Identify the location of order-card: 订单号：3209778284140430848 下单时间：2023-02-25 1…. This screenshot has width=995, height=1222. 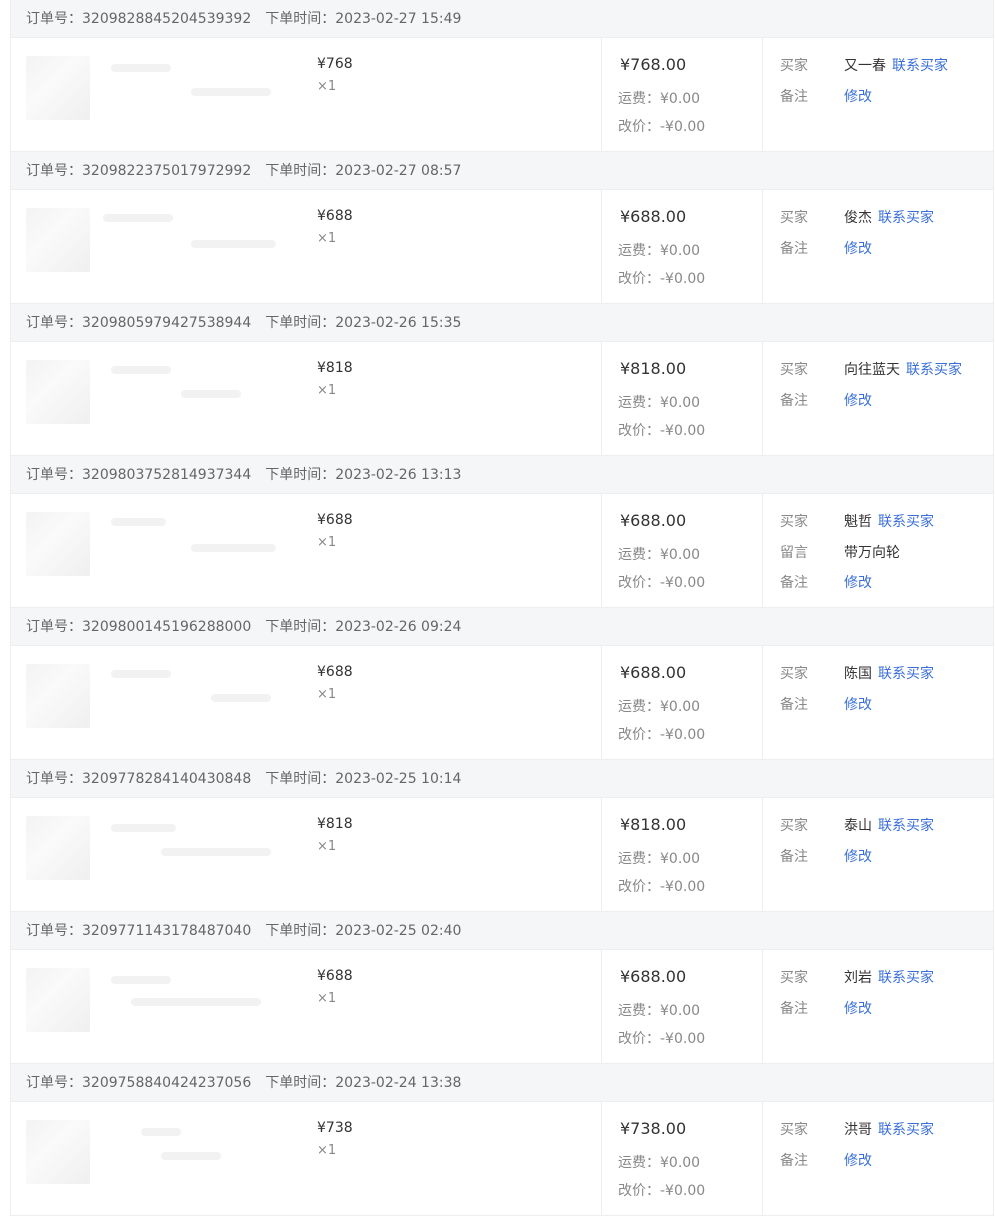
(502, 836).